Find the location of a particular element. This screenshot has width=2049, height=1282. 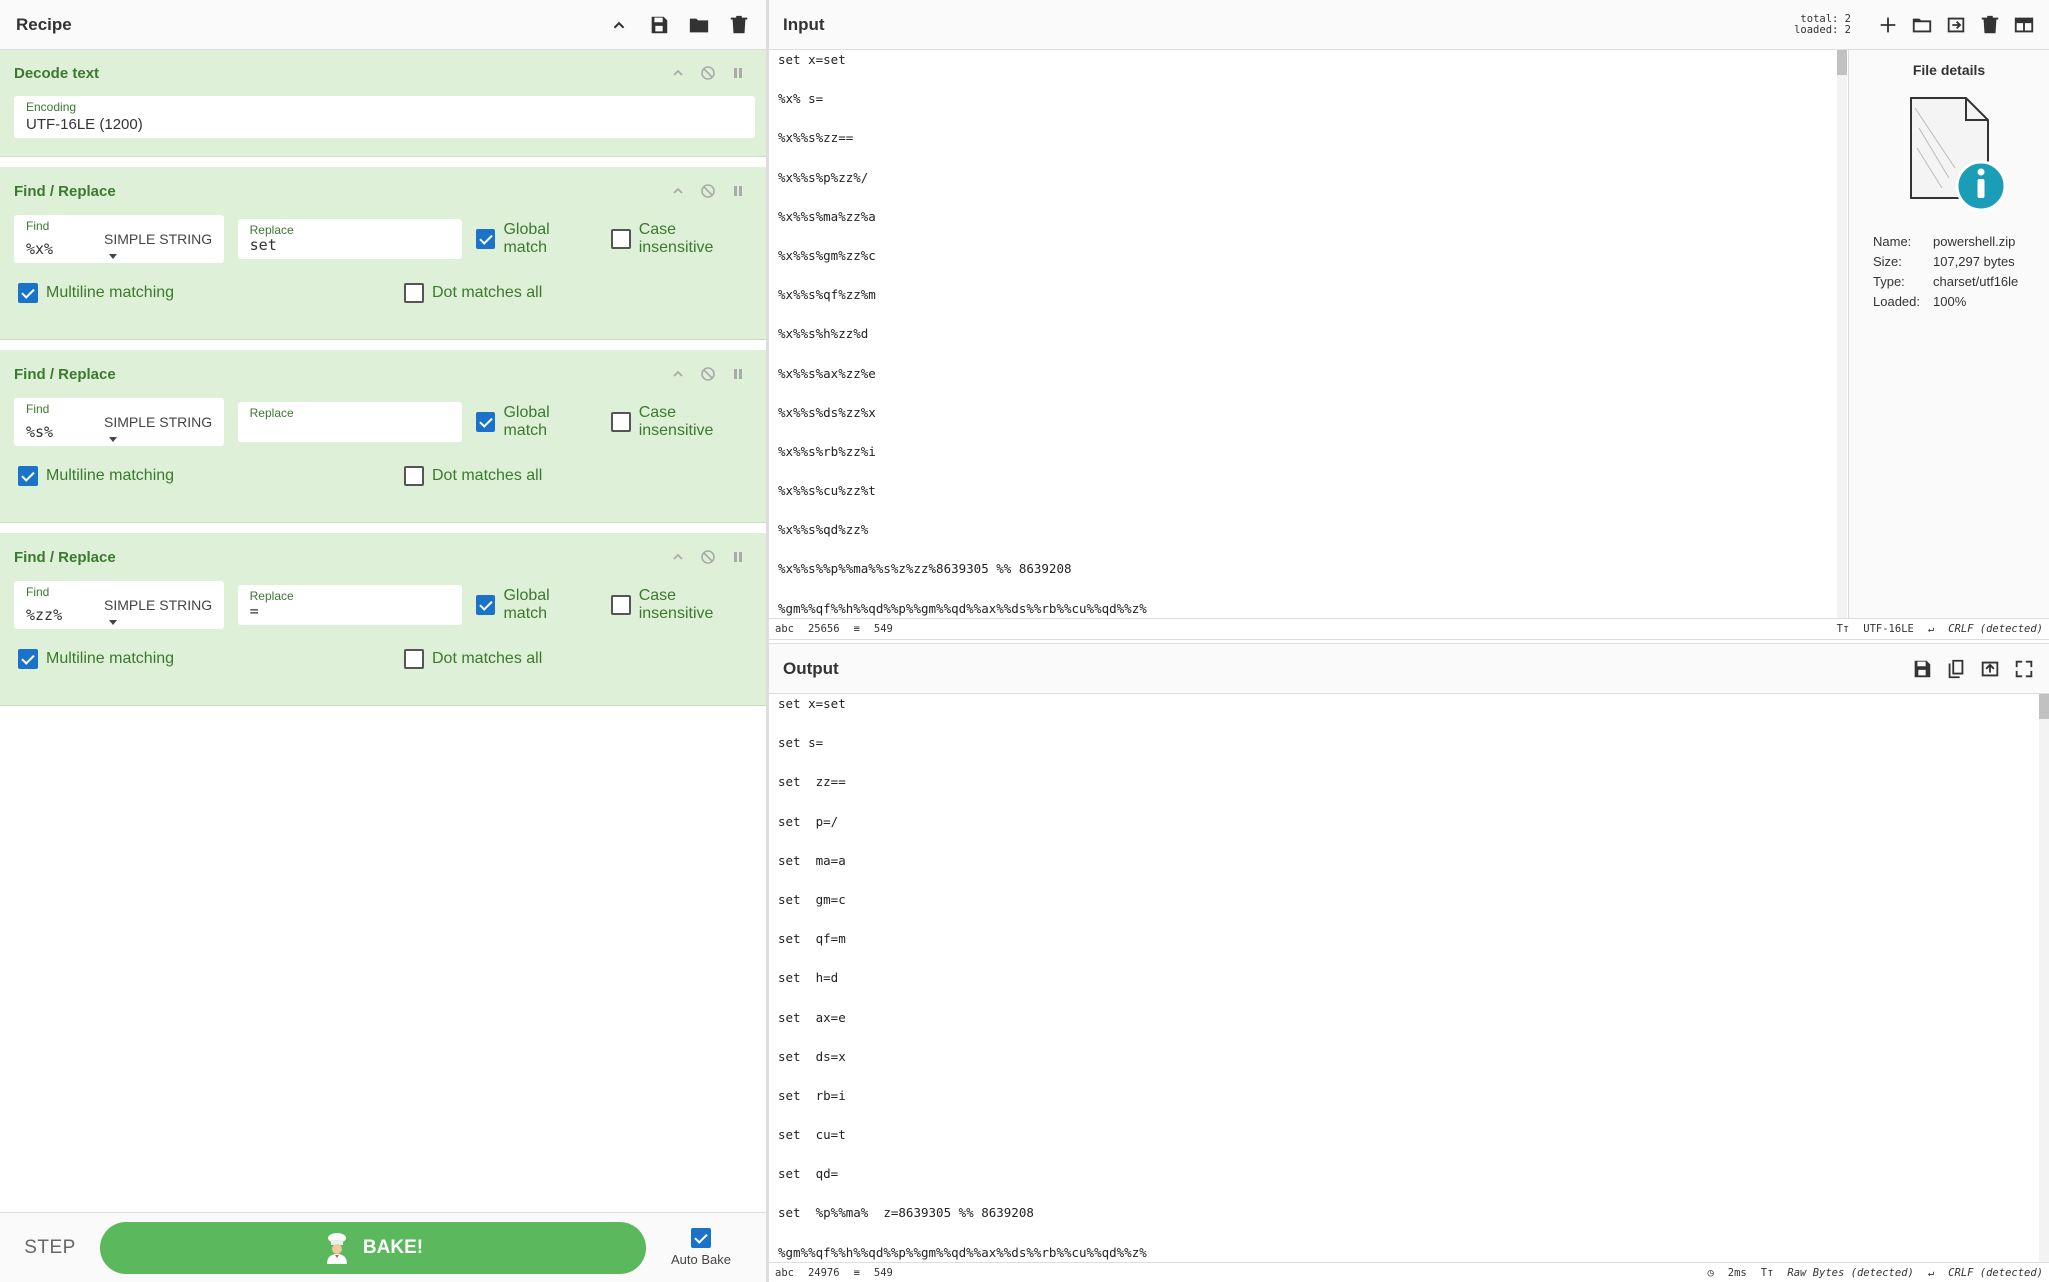

input-eol: CRLF (detected) is located at coordinates (1995, 629).